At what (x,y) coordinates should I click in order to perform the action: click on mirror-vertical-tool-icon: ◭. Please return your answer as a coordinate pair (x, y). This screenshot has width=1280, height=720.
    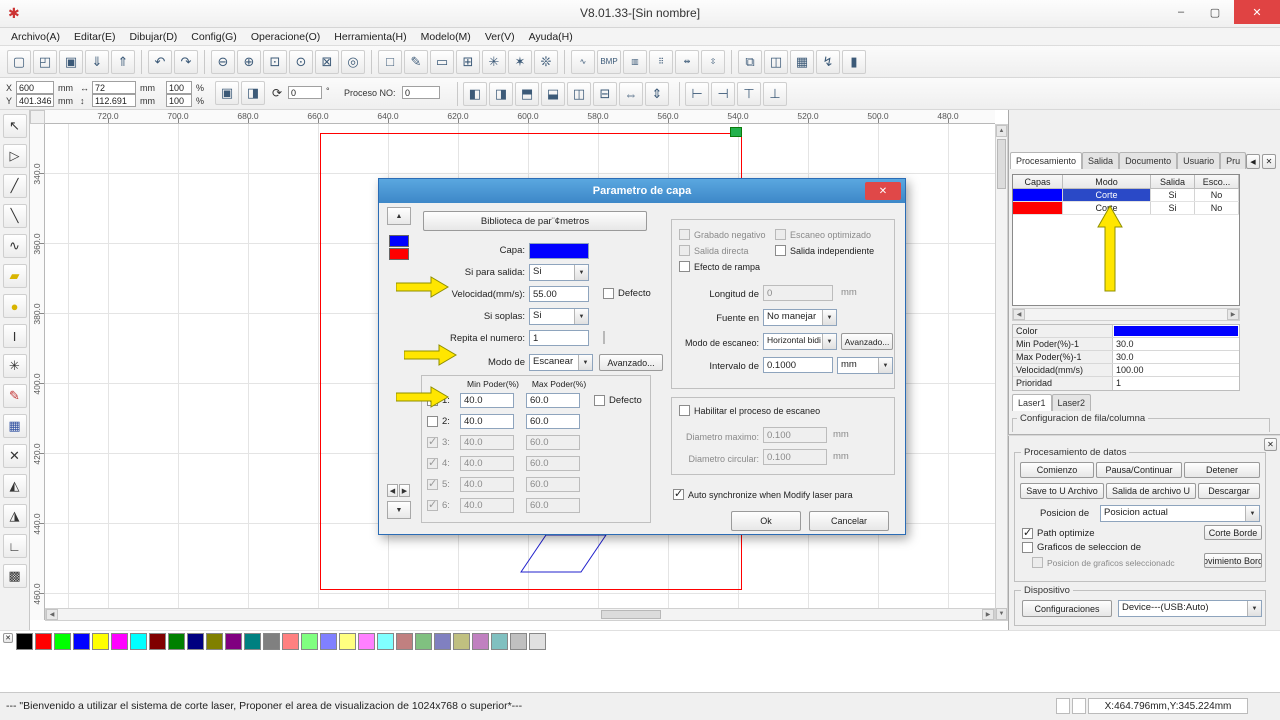
    Looking at the image, I should click on (14, 486).